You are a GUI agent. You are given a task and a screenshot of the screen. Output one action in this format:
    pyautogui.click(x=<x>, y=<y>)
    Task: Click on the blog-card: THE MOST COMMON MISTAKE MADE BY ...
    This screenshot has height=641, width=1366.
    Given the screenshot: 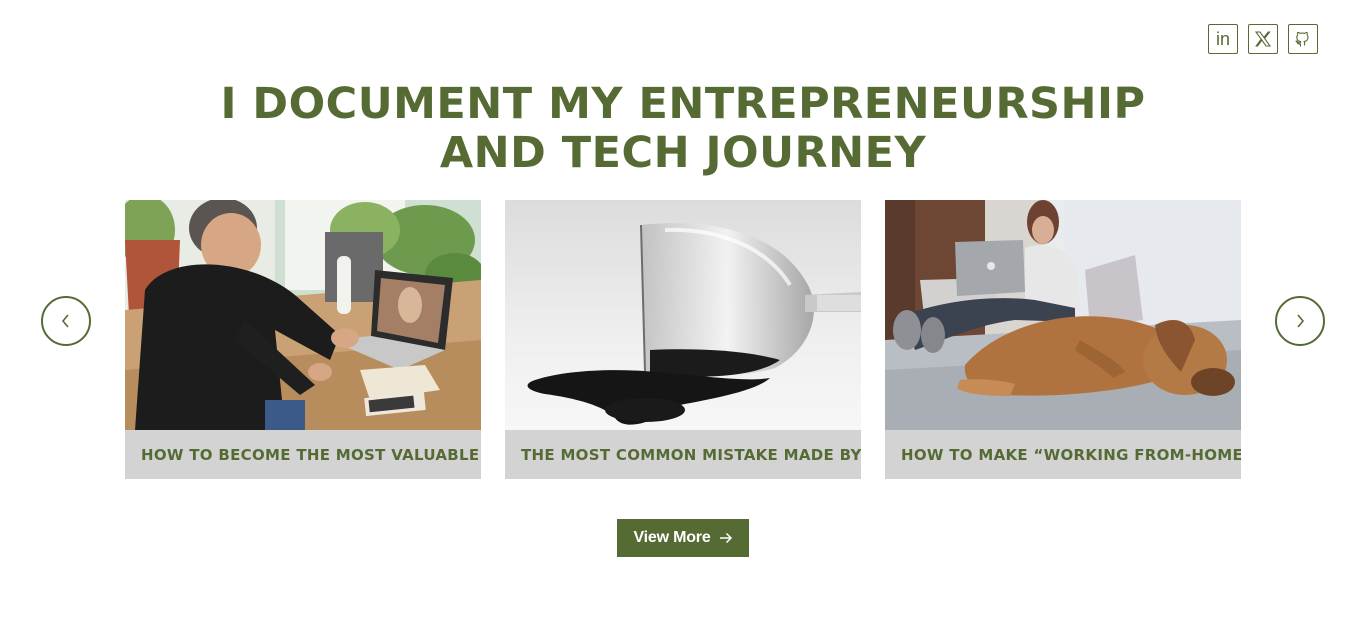 What is the action you would take?
    pyautogui.click(x=683, y=339)
    